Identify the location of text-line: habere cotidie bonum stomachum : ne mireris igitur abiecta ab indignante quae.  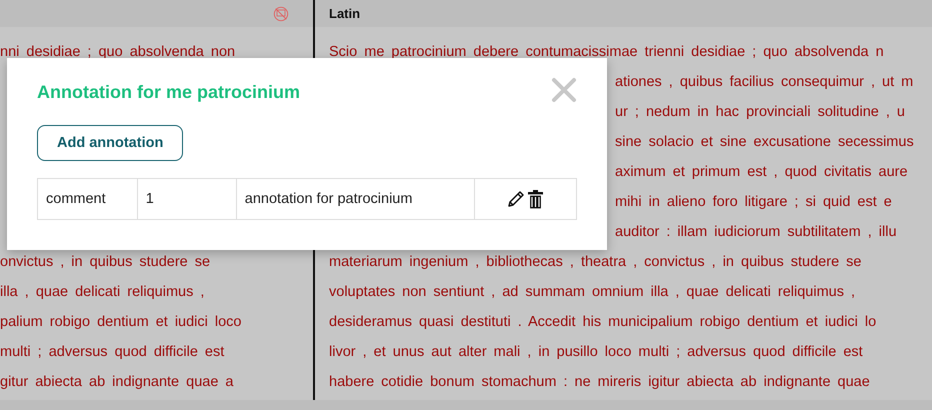
(600, 382).